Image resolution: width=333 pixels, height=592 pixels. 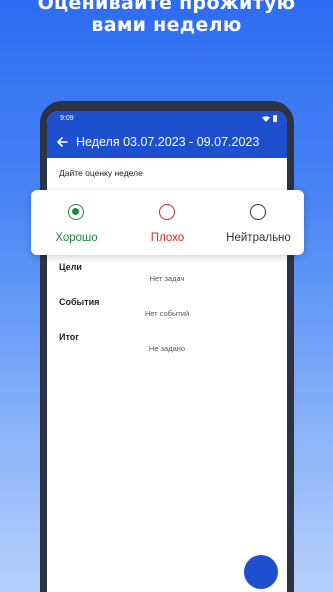 I want to click on page-title: Неделя 03.07.2023 - 09.07.2023, so click(x=168, y=142).